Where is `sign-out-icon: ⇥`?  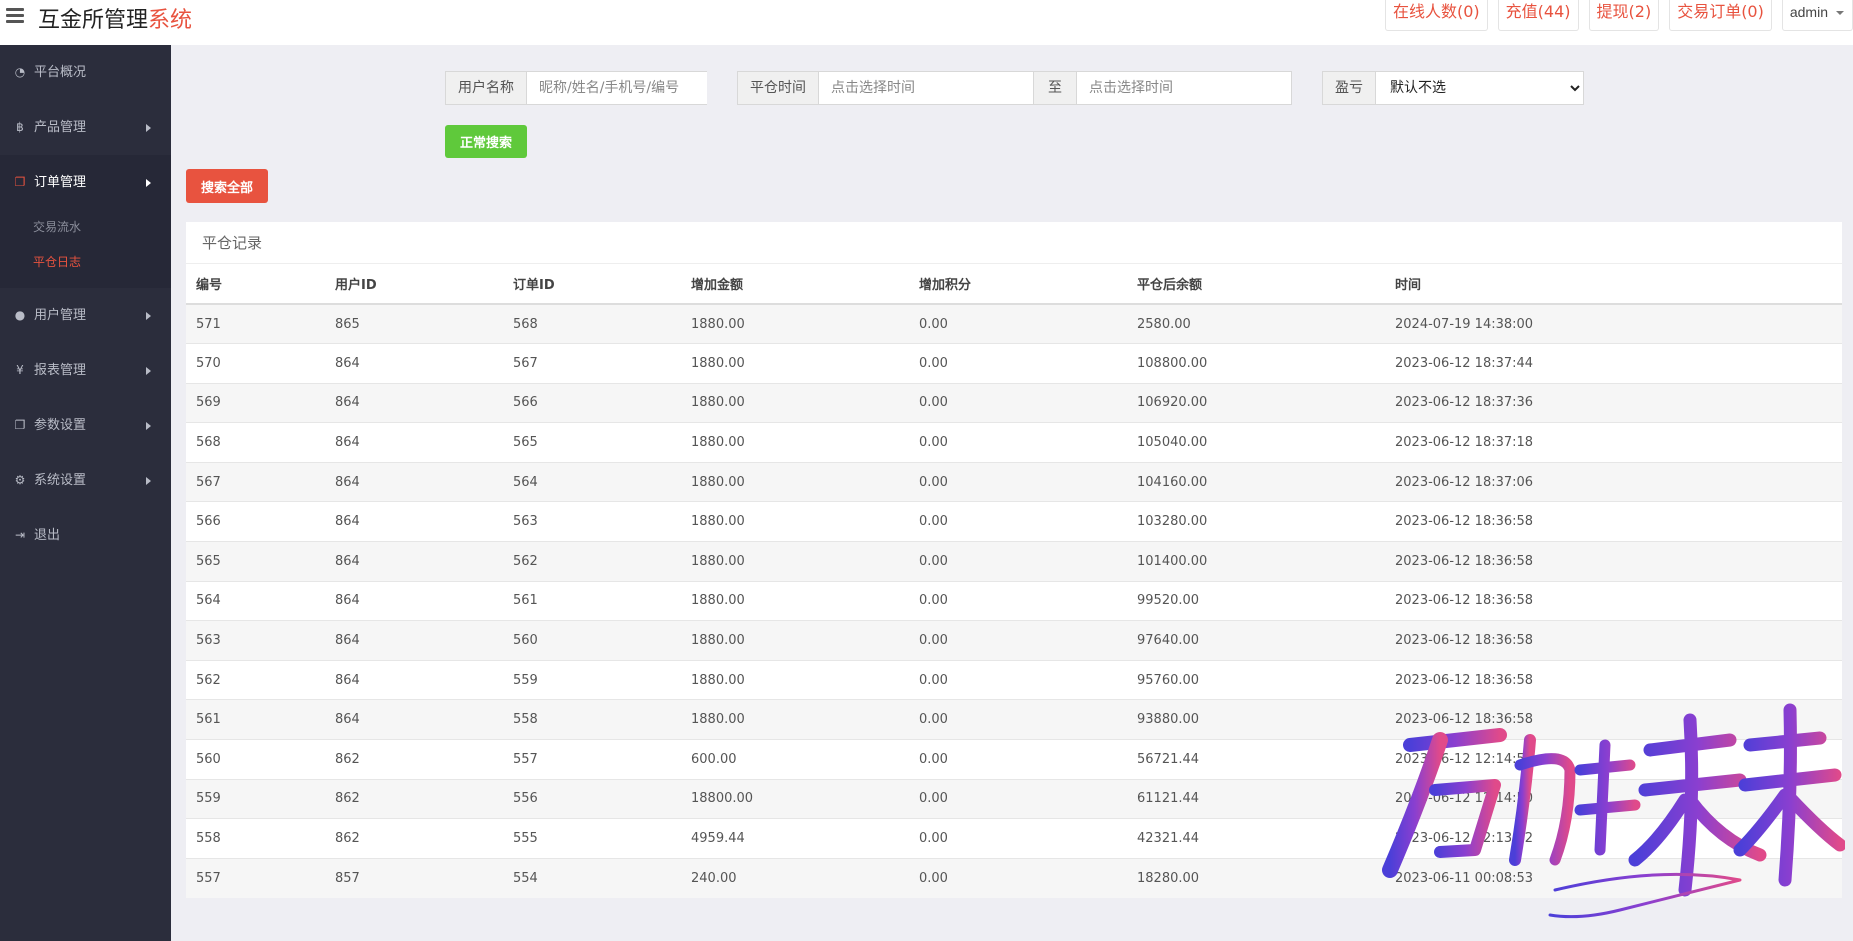 sign-out-icon: ⇥ is located at coordinates (20, 535).